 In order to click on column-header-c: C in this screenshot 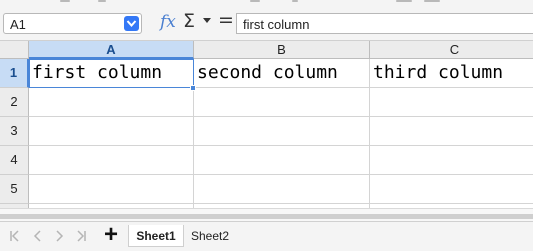, I will do `click(451, 50)`.